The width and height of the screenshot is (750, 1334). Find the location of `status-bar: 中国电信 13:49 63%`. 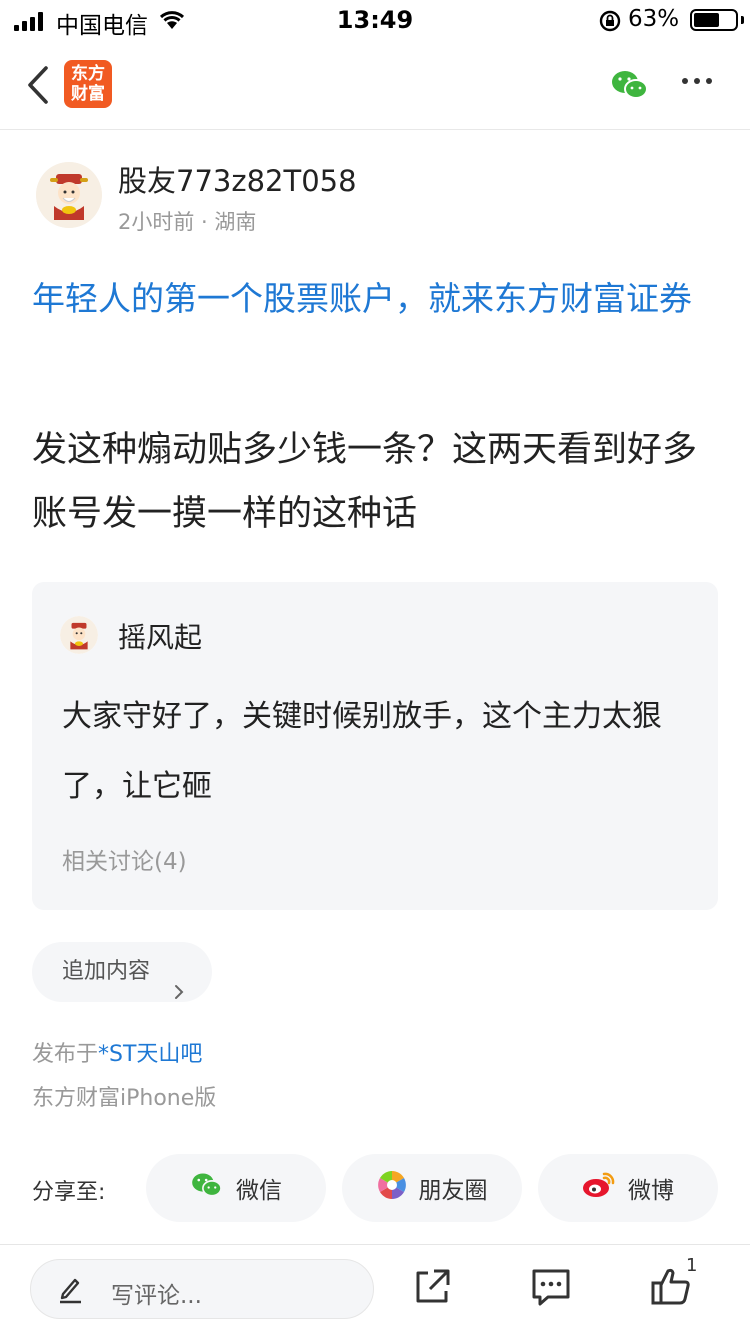

status-bar: 中国电信 13:49 63% is located at coordinates (375, 20).